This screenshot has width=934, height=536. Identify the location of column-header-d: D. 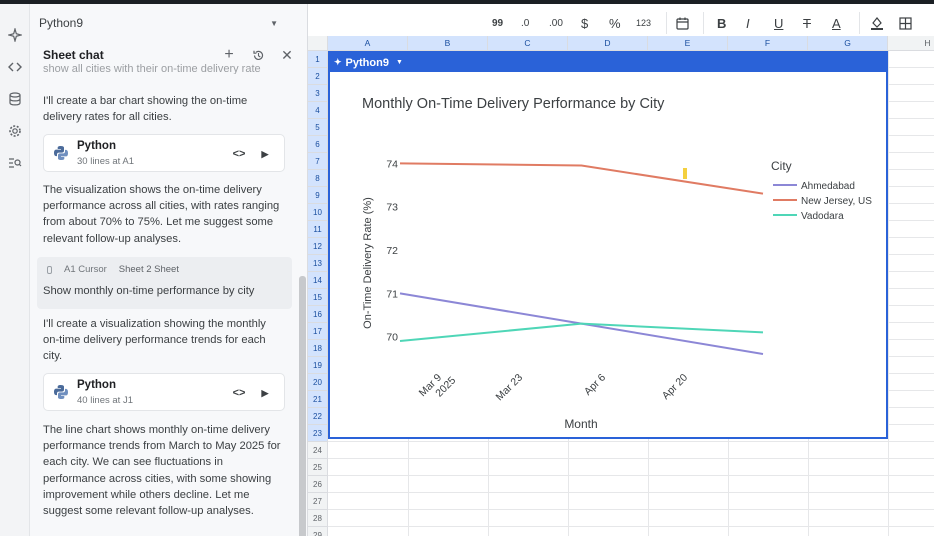
(608, 43).